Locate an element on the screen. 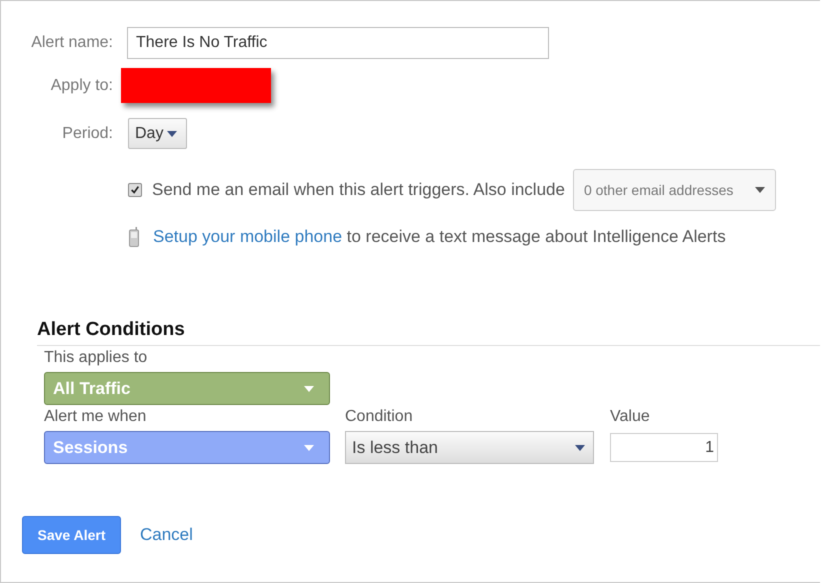 The image size is (821, 583). alert-name-field: There Is No Traffic is located at coordinates (338, 43).